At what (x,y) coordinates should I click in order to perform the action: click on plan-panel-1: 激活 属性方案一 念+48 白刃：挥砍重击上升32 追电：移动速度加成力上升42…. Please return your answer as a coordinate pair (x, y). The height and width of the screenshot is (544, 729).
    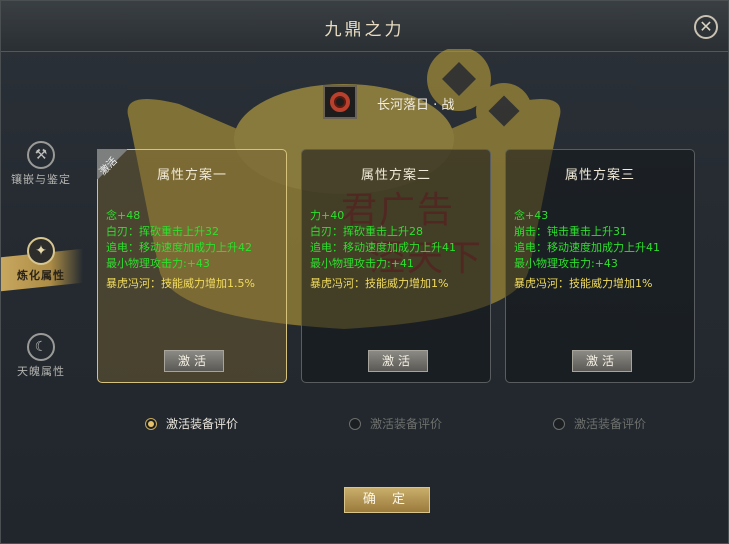
    Looking at the image, I should click on (192, 266).